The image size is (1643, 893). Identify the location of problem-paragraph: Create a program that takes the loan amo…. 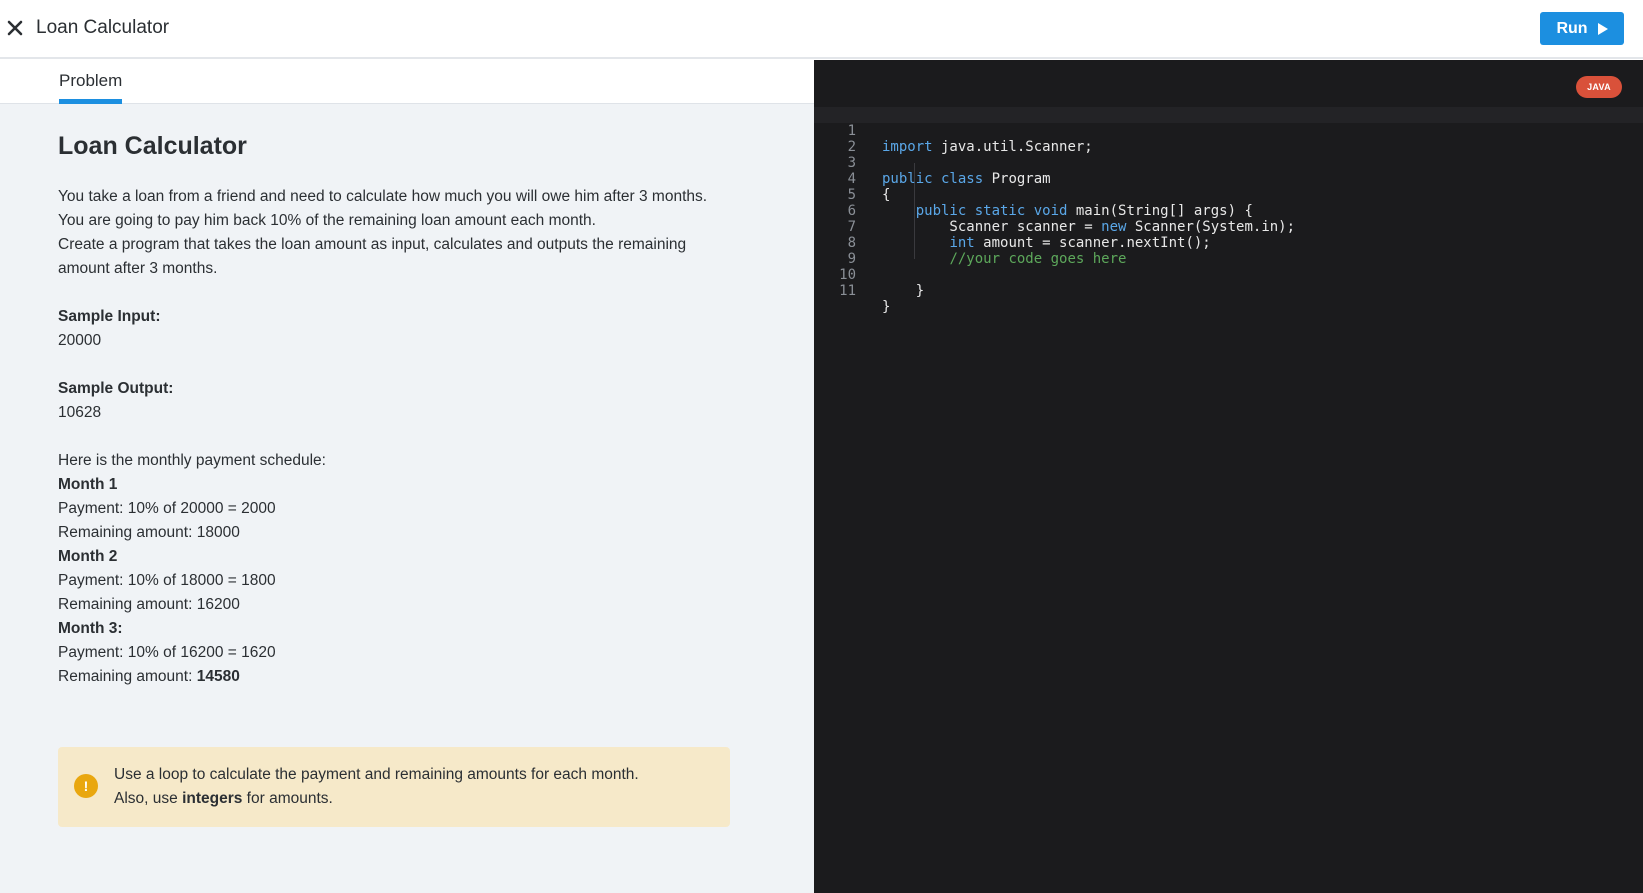
(372, 256).